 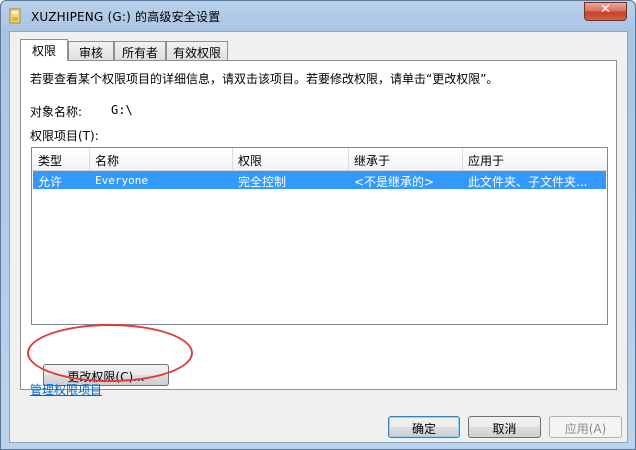 I want to click on tab-permissions: 权限, so click(x=44, y=50).